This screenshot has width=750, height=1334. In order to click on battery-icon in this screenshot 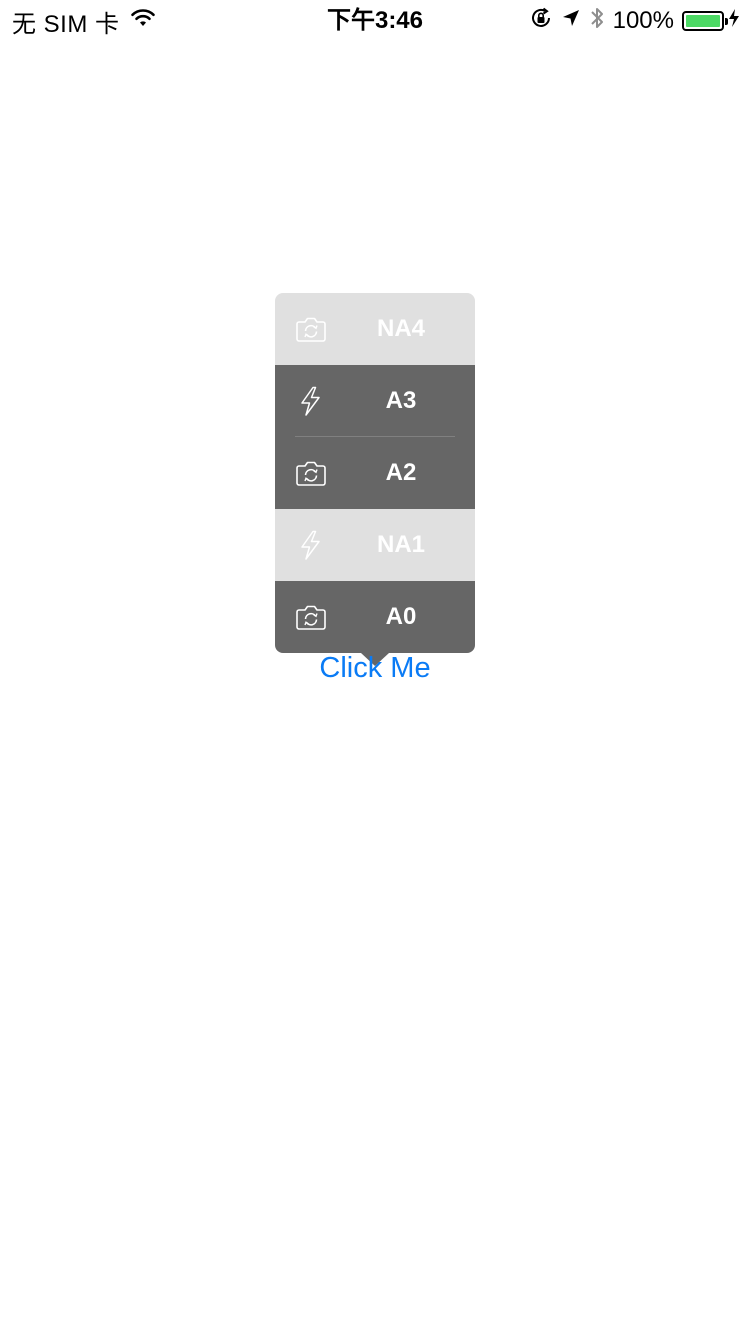, I will do `click(705, 21)`.